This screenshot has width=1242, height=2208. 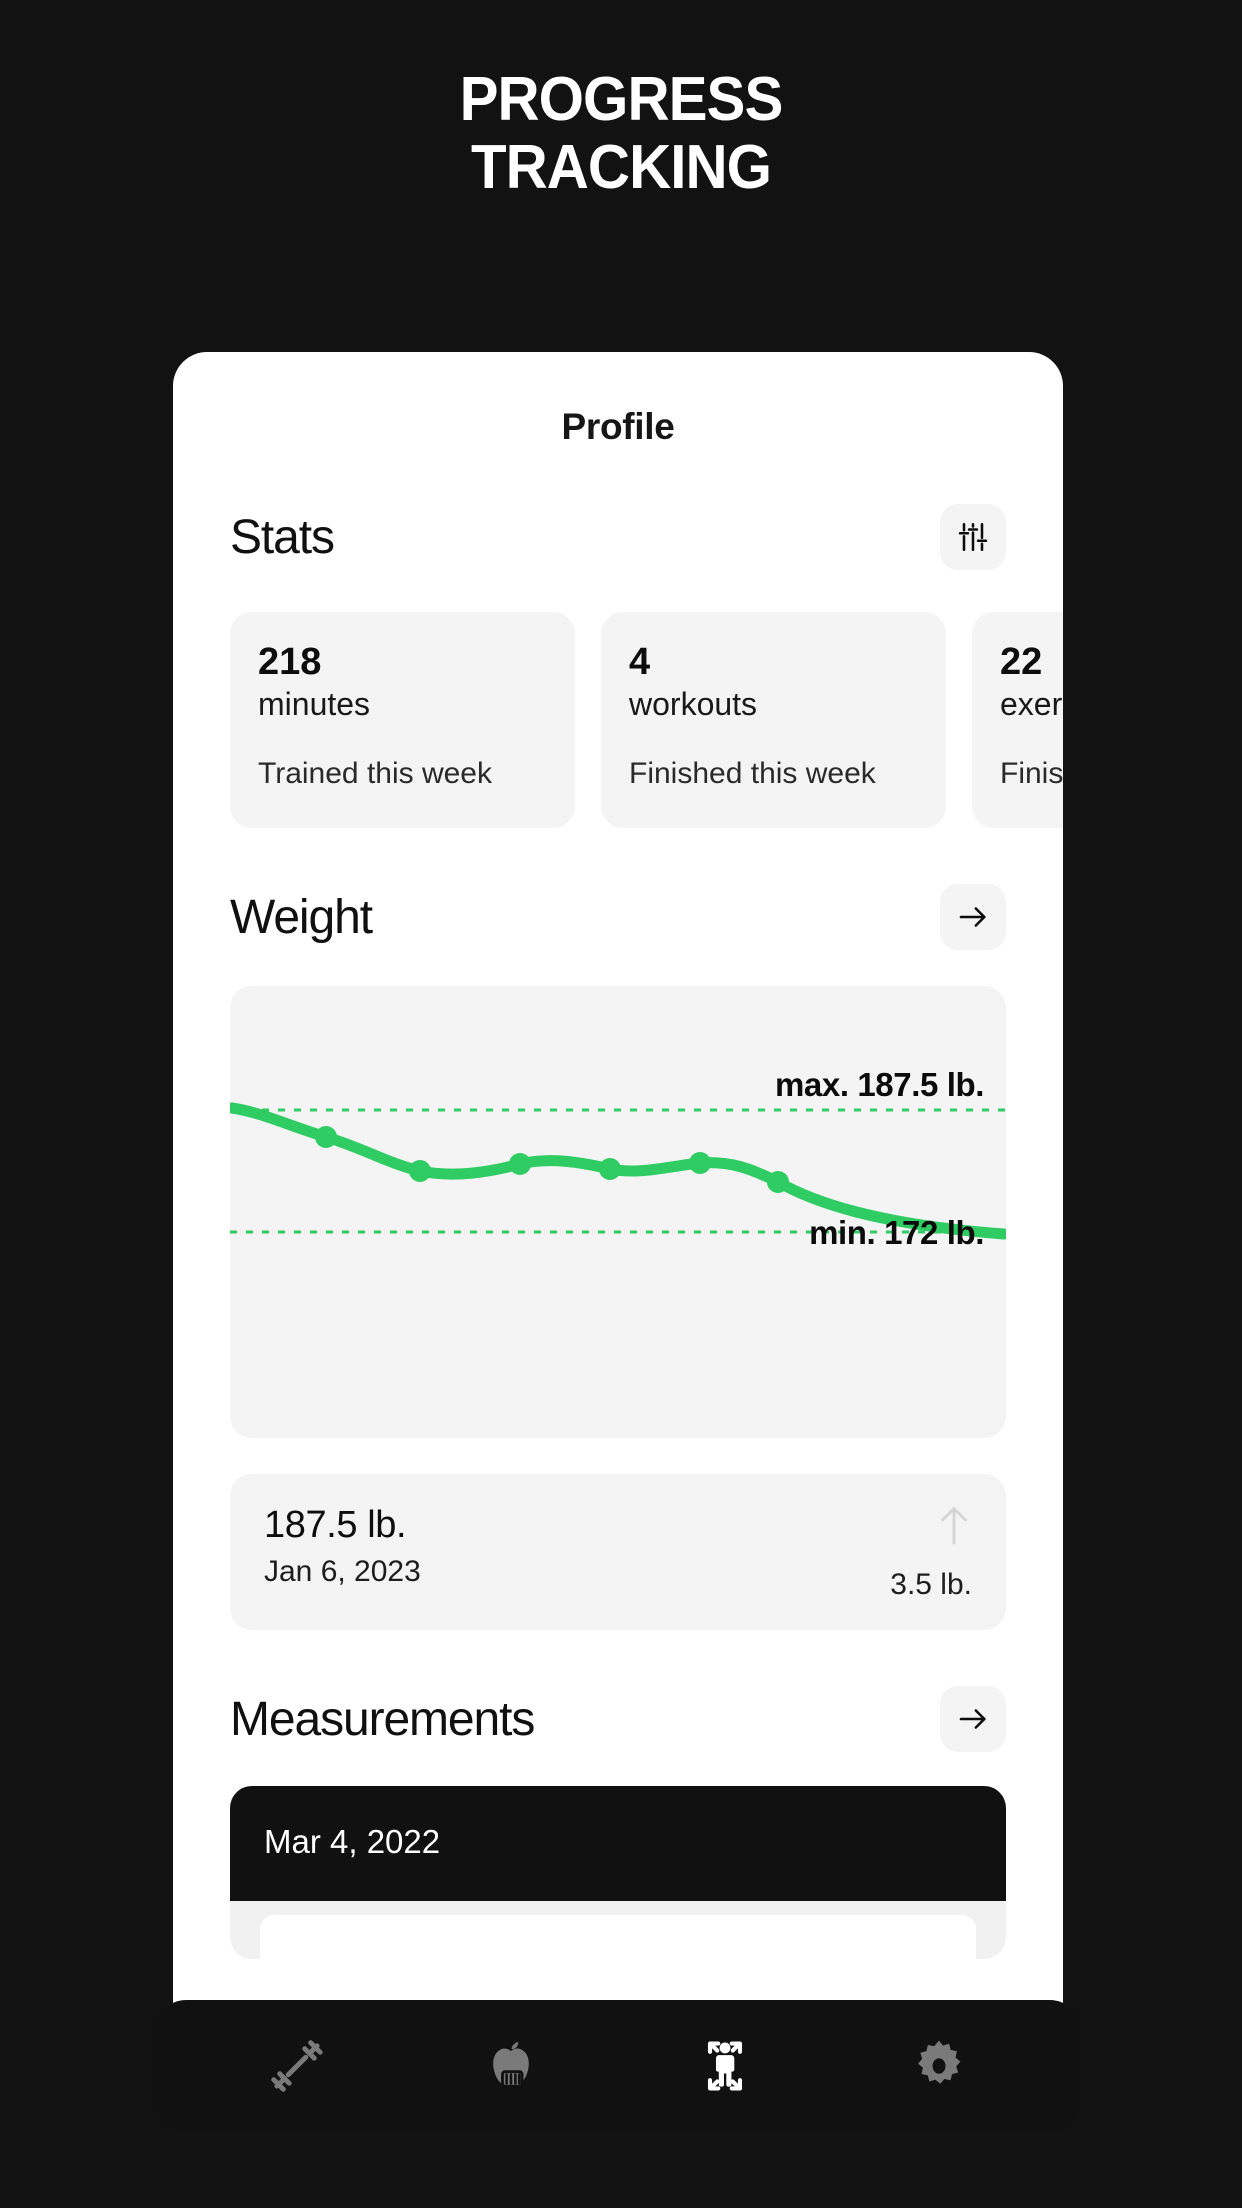 I want to click on arrow-up-icon, so click(x=954, y=1526).